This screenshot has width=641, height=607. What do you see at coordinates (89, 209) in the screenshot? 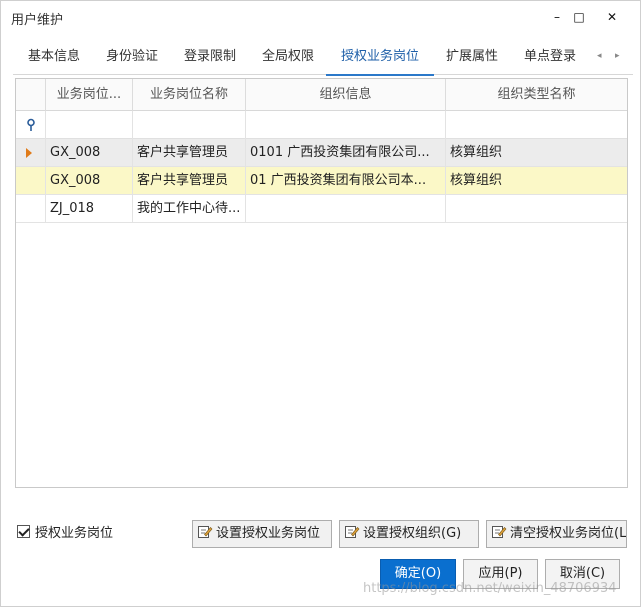
I see `cell-post-code: ZJ_018` at bounding box center [89, 209].